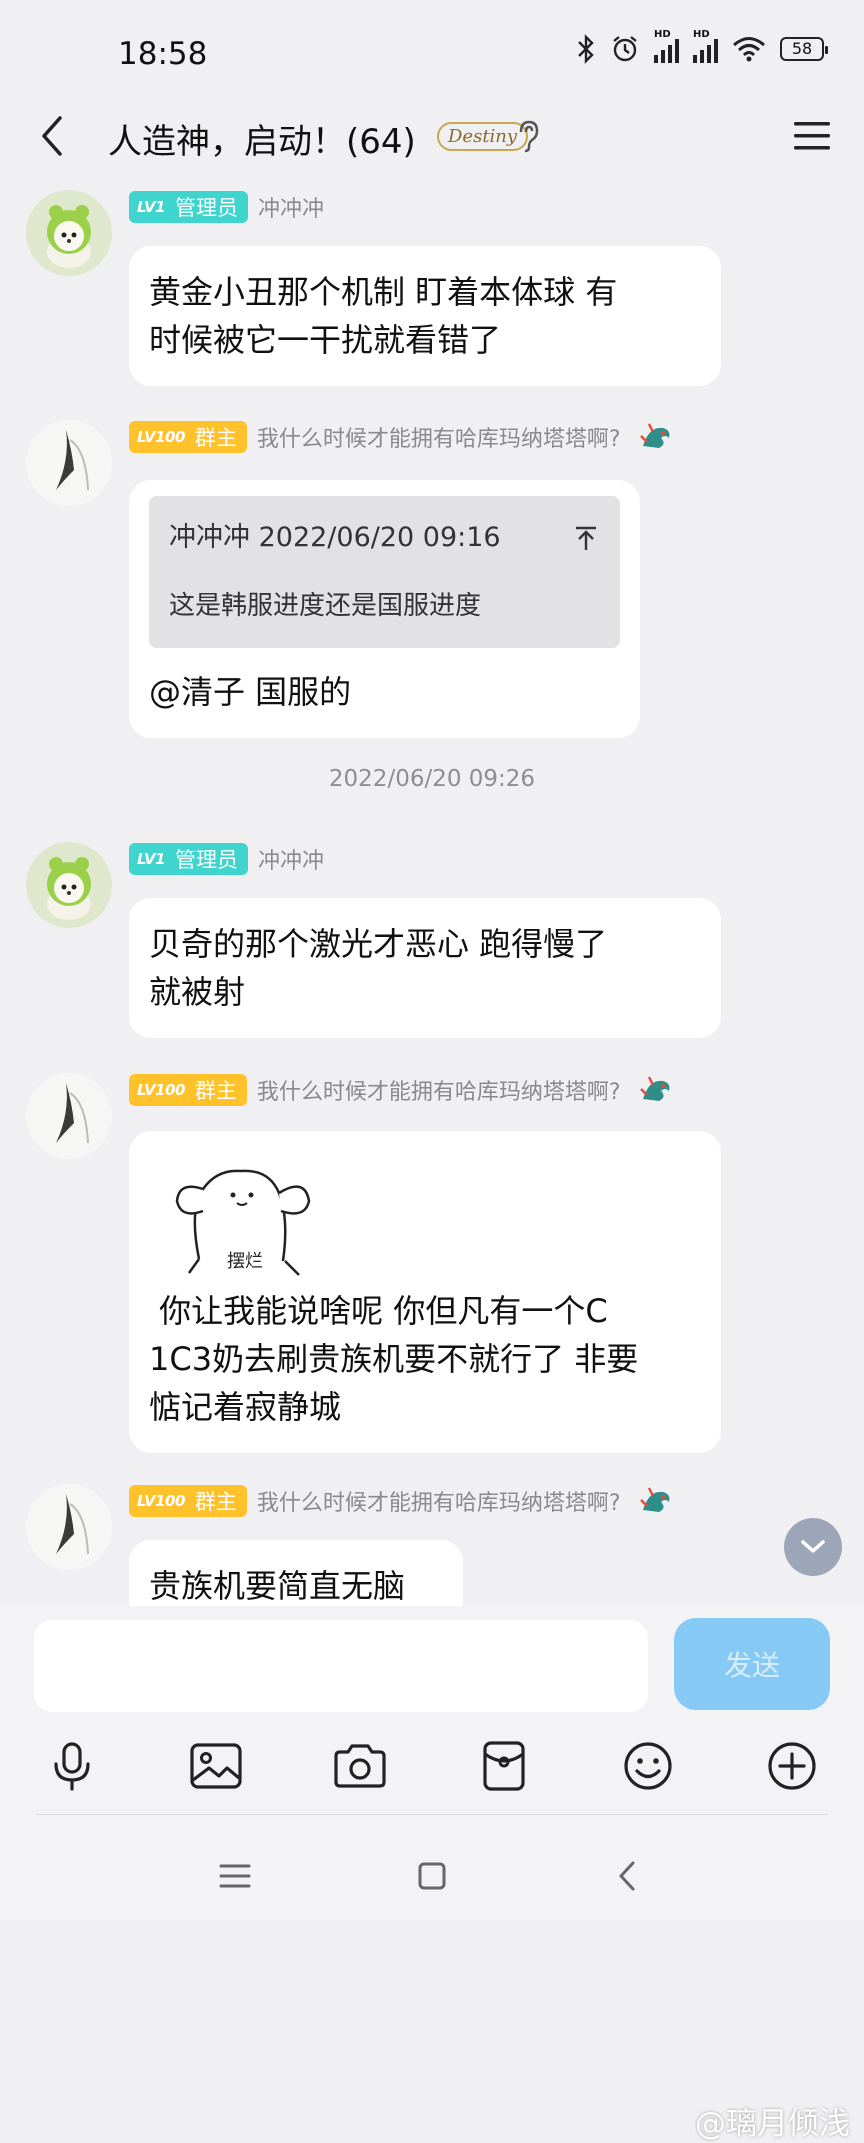 This screenshot has width=864, height=2143. I want to click on jump-to-top-icon, so click(586, 538).